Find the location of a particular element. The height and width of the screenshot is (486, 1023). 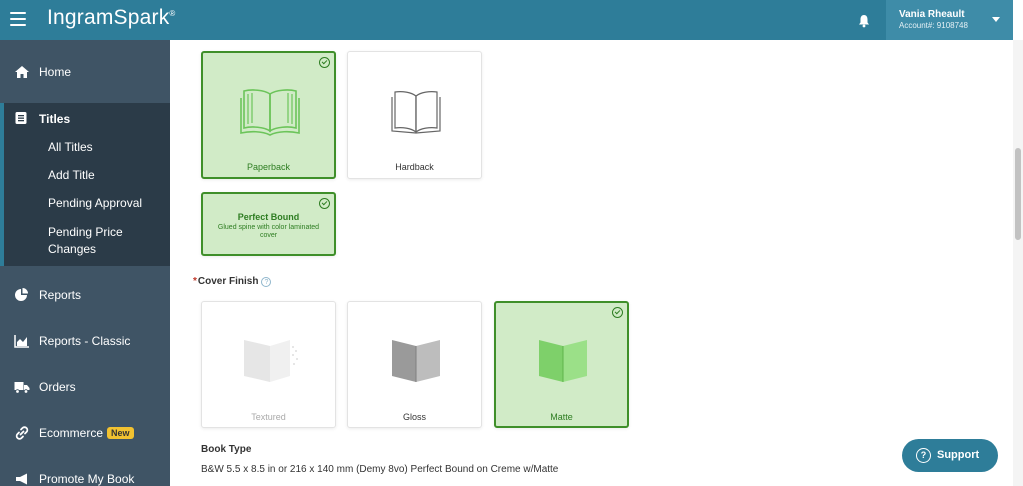

finish-card-gloss: Gloss is located at coordinates (414, 364).